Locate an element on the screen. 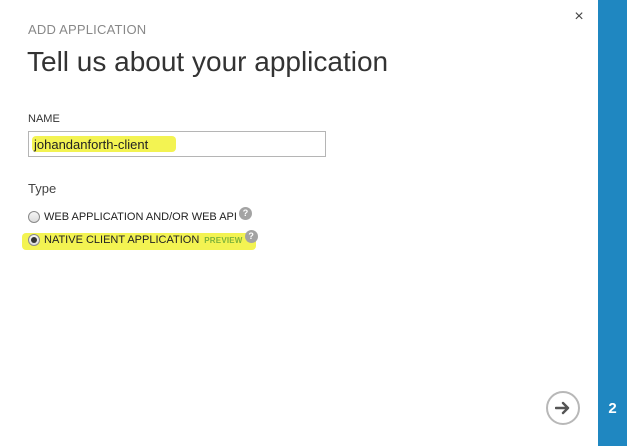  radio-option-native-client: NATIVE CLIENT APPLICATION PREVIEW ? is located at coordinates (143, 239).